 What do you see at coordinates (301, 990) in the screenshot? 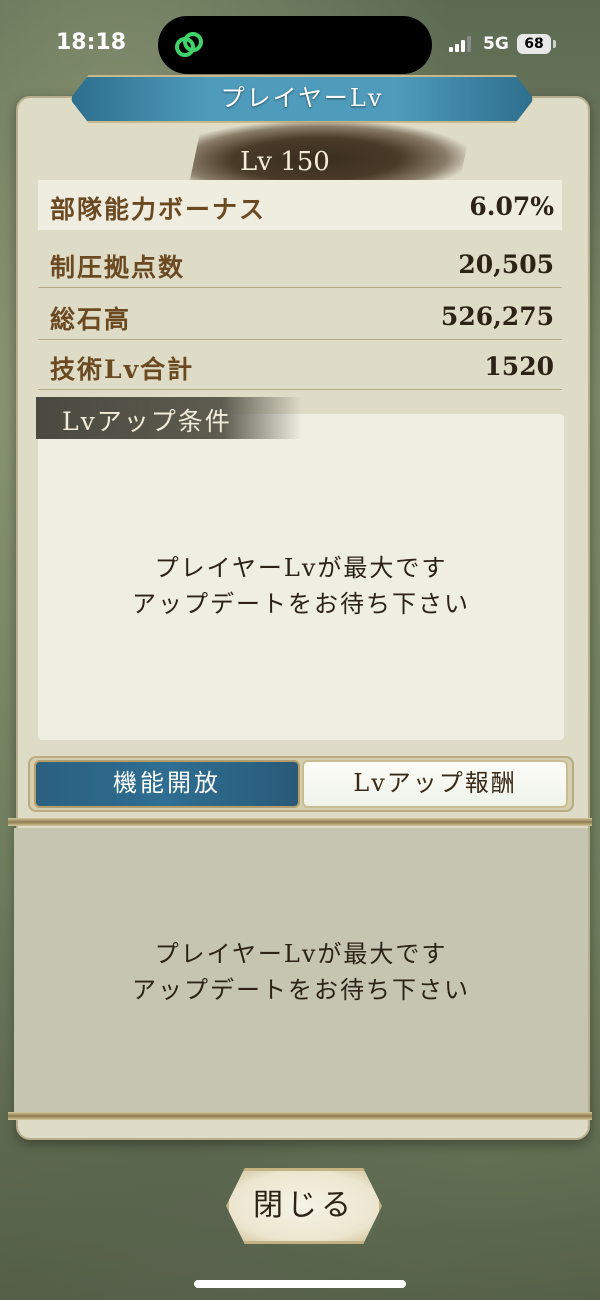
I see `tab-content-message-line2: アップデートをお待ち下さい` at bounding box center [301, 990].